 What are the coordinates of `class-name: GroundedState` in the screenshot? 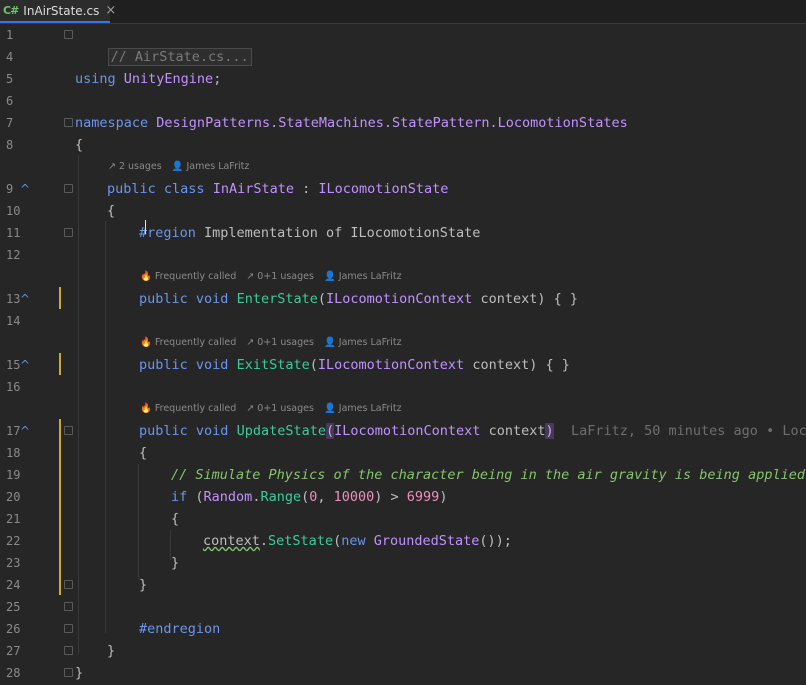 It's located at (426, 541).